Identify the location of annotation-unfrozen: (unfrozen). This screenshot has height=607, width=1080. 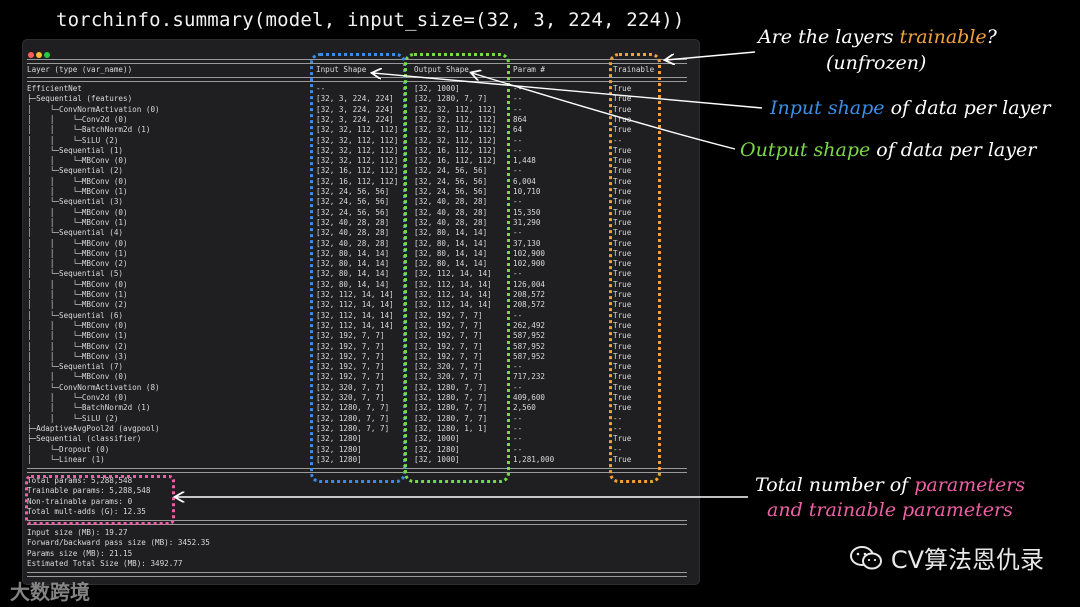
(876, 63).